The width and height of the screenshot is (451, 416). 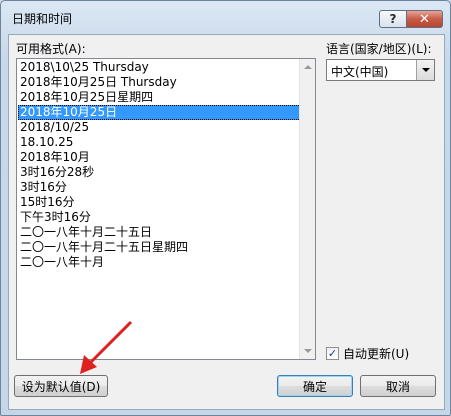 I want to click on title-bar: 日期和时间 ? ✕, so click(x=225, y=18).